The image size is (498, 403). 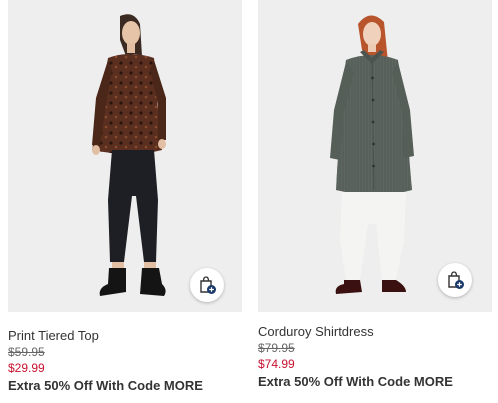 I want to click on product-name: Corduroy Shirtdress, so click(x=375, y=332).